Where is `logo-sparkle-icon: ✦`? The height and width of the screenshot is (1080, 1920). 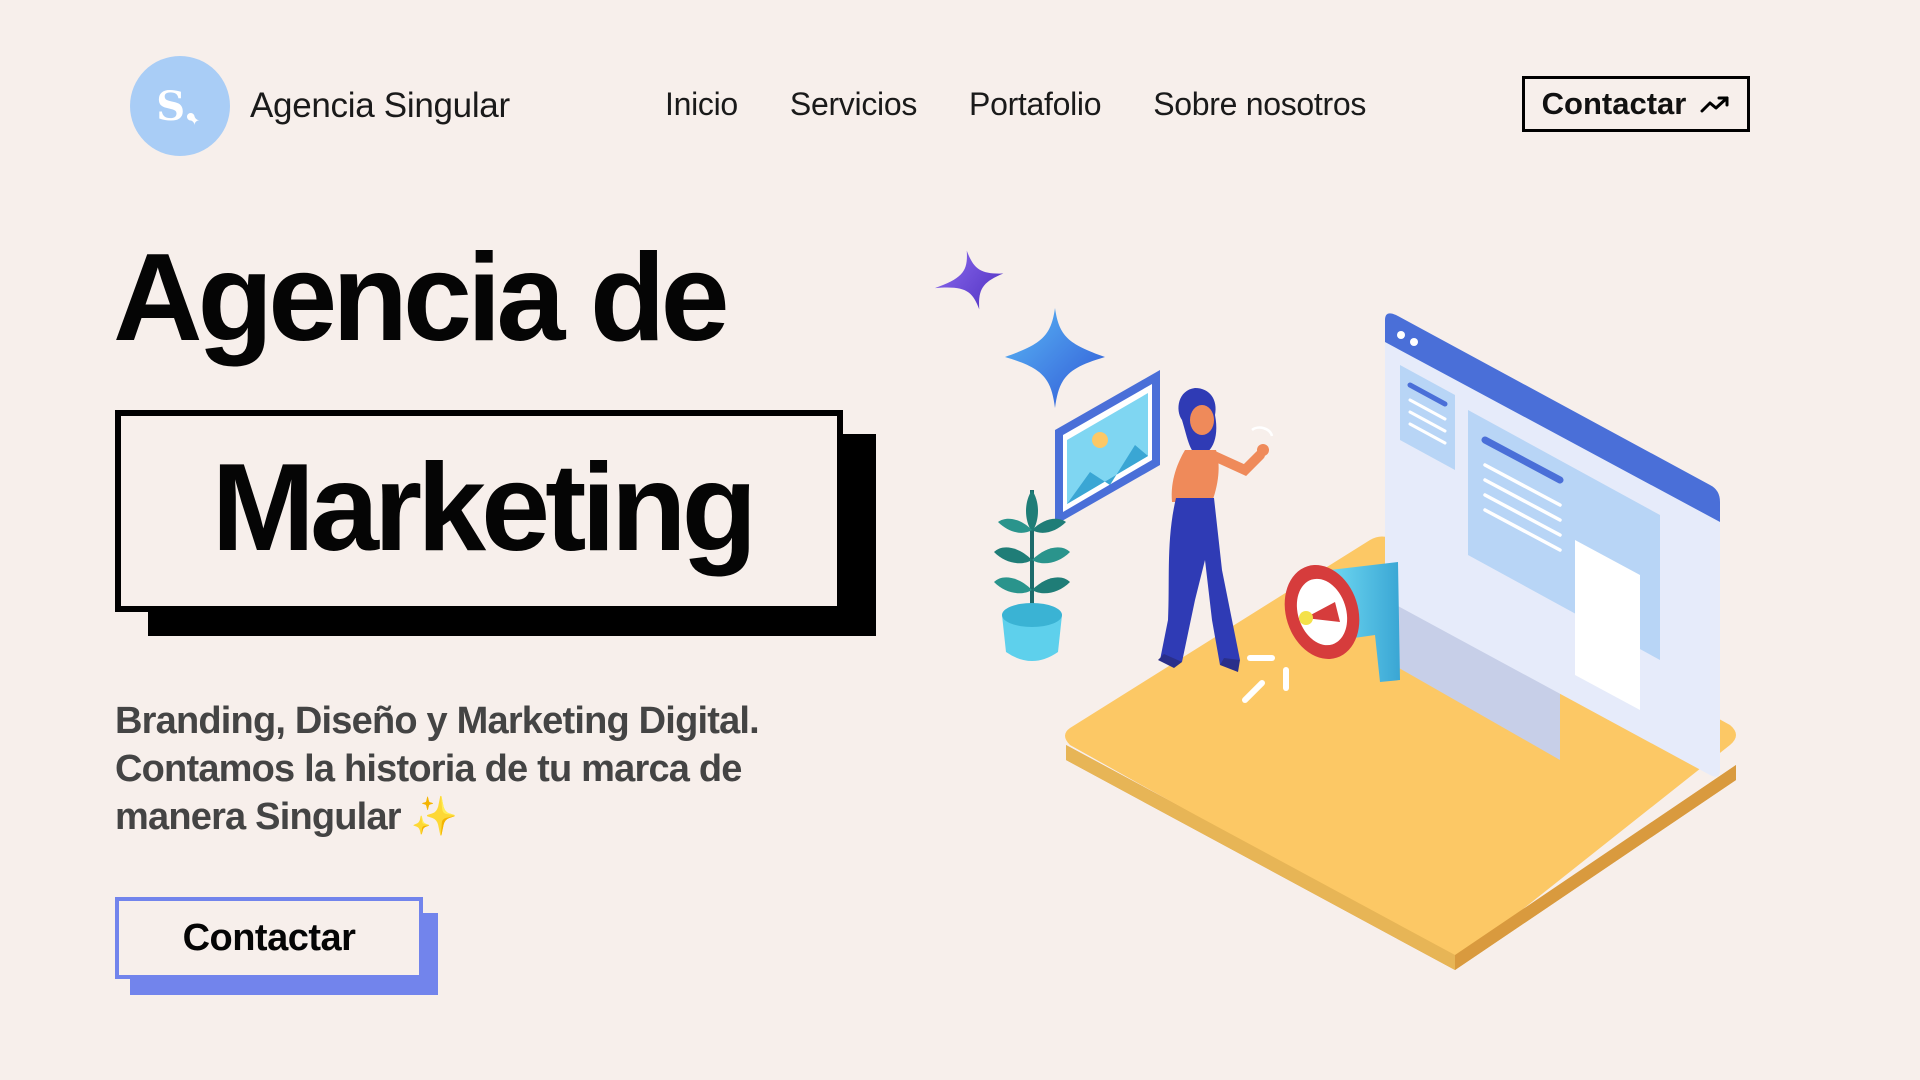 logo-sparkle-icon: ✦ is located at coordinates (194, 120).